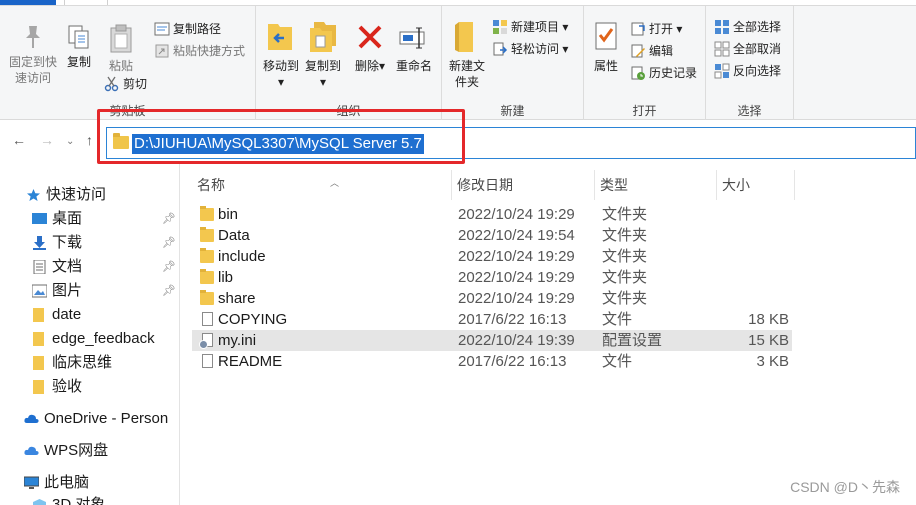  I want to click on move-to-icon, so click(280, 37).